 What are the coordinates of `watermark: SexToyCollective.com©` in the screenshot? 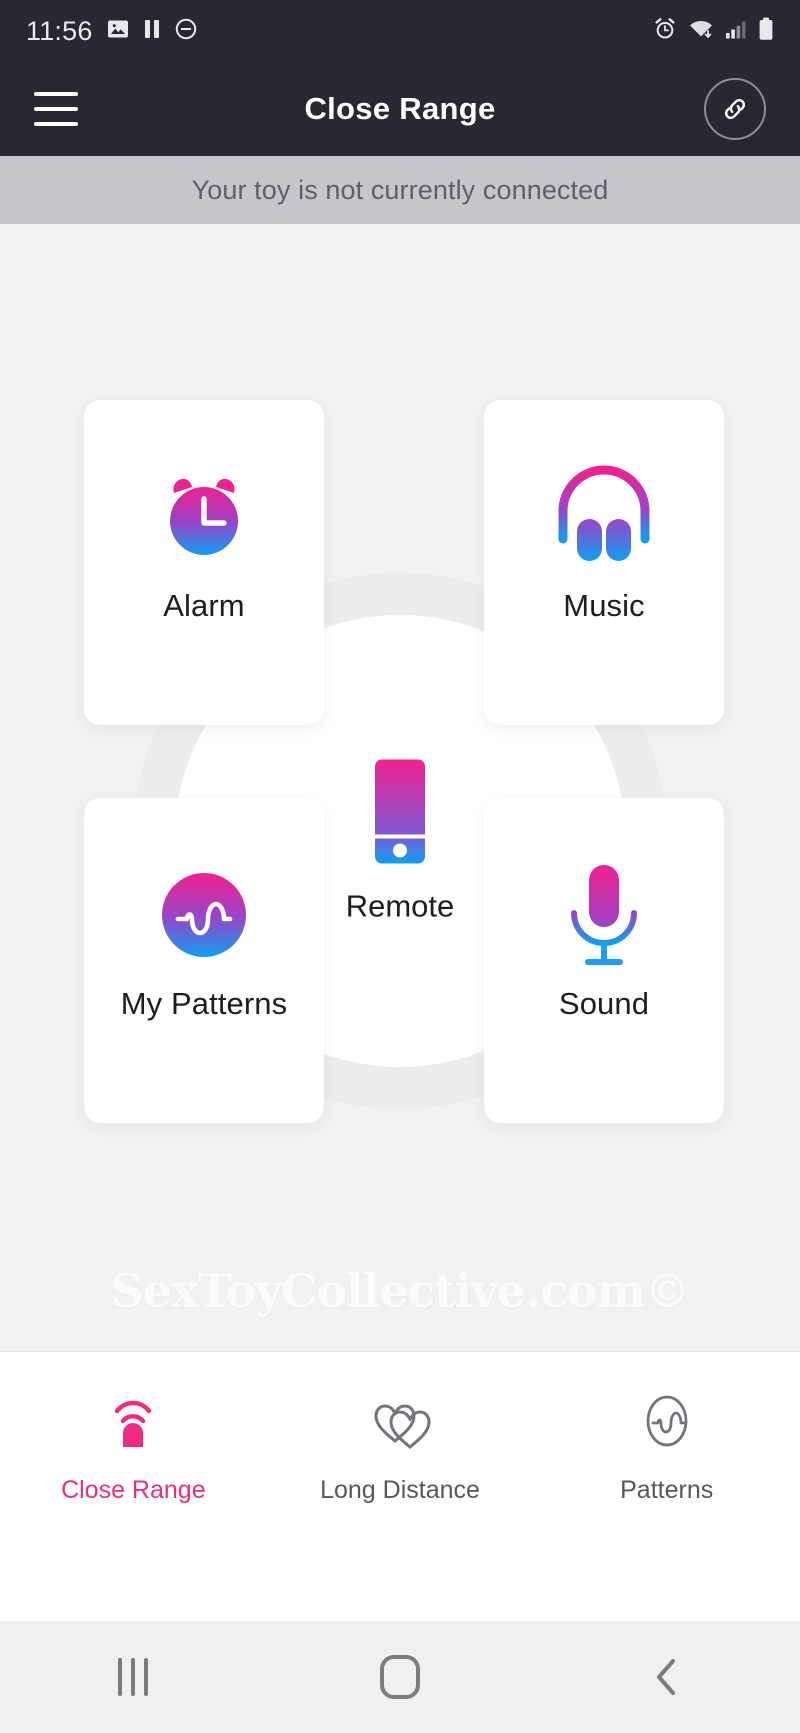 It's located at (400, 1291).